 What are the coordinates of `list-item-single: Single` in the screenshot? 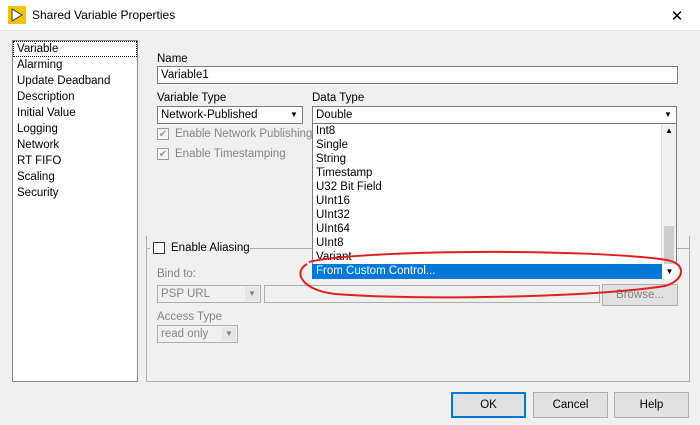 It's located at (494, 145).